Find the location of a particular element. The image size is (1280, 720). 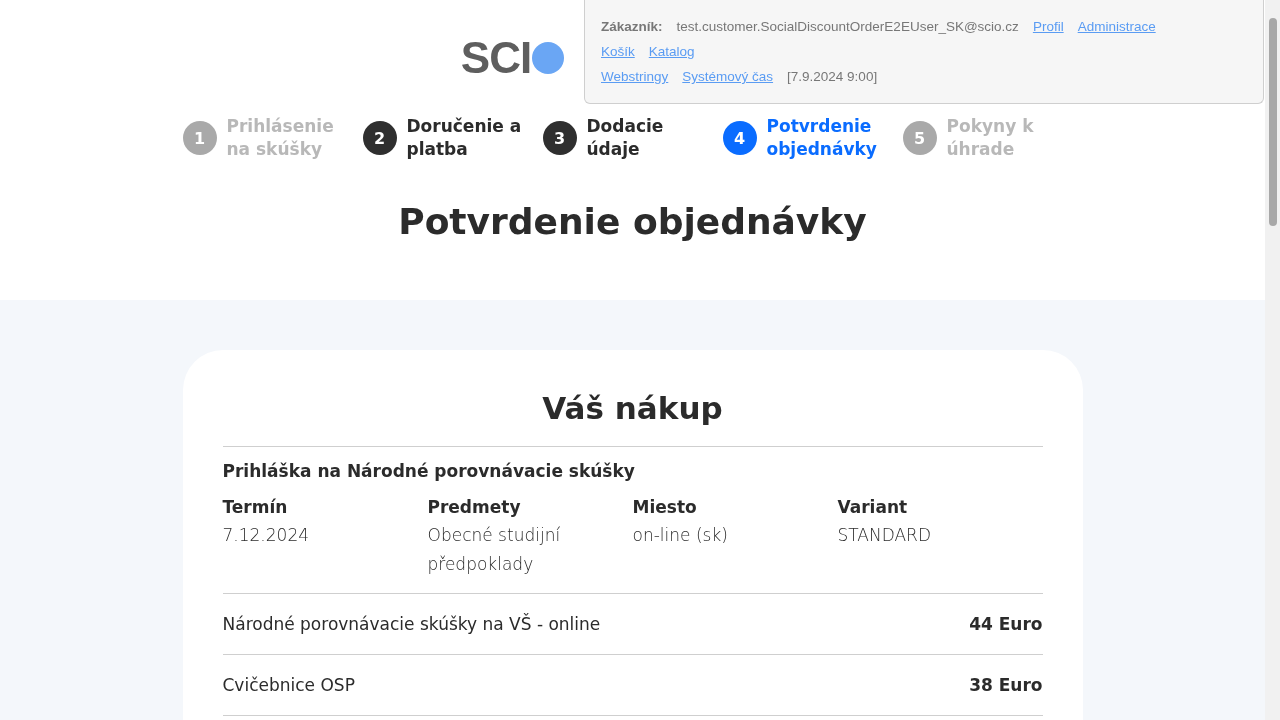

step-label: Potvrdenie objednávky is located at coordinates (827, 138).